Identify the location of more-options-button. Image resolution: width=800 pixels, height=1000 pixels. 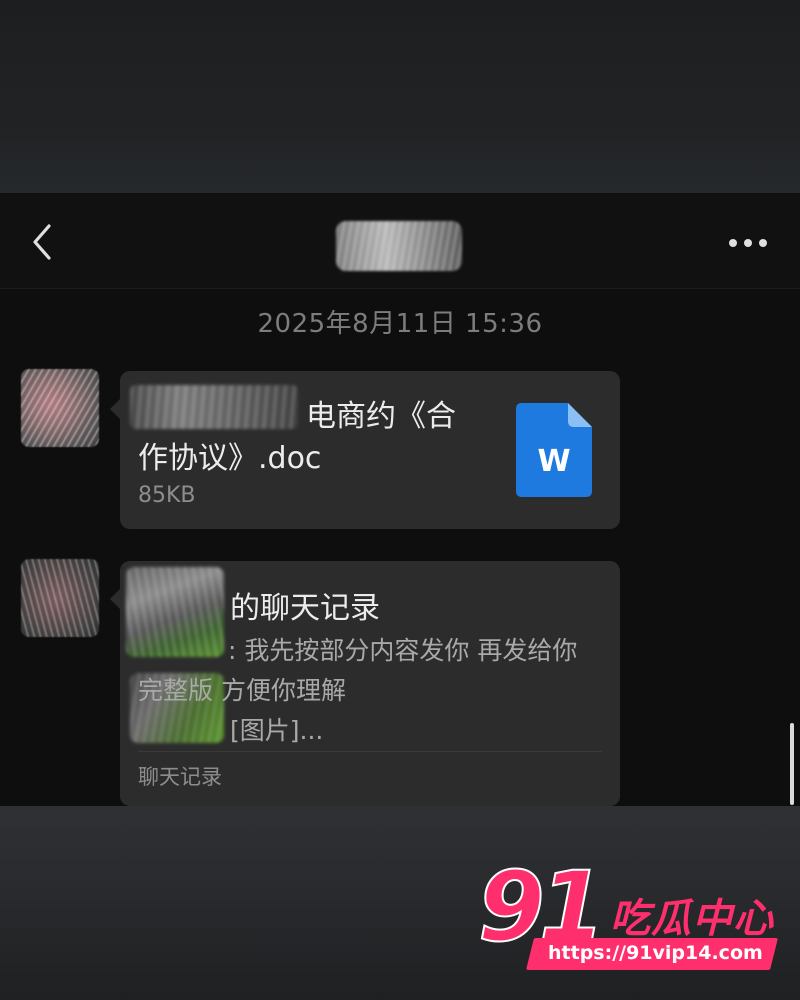
(748, 243).